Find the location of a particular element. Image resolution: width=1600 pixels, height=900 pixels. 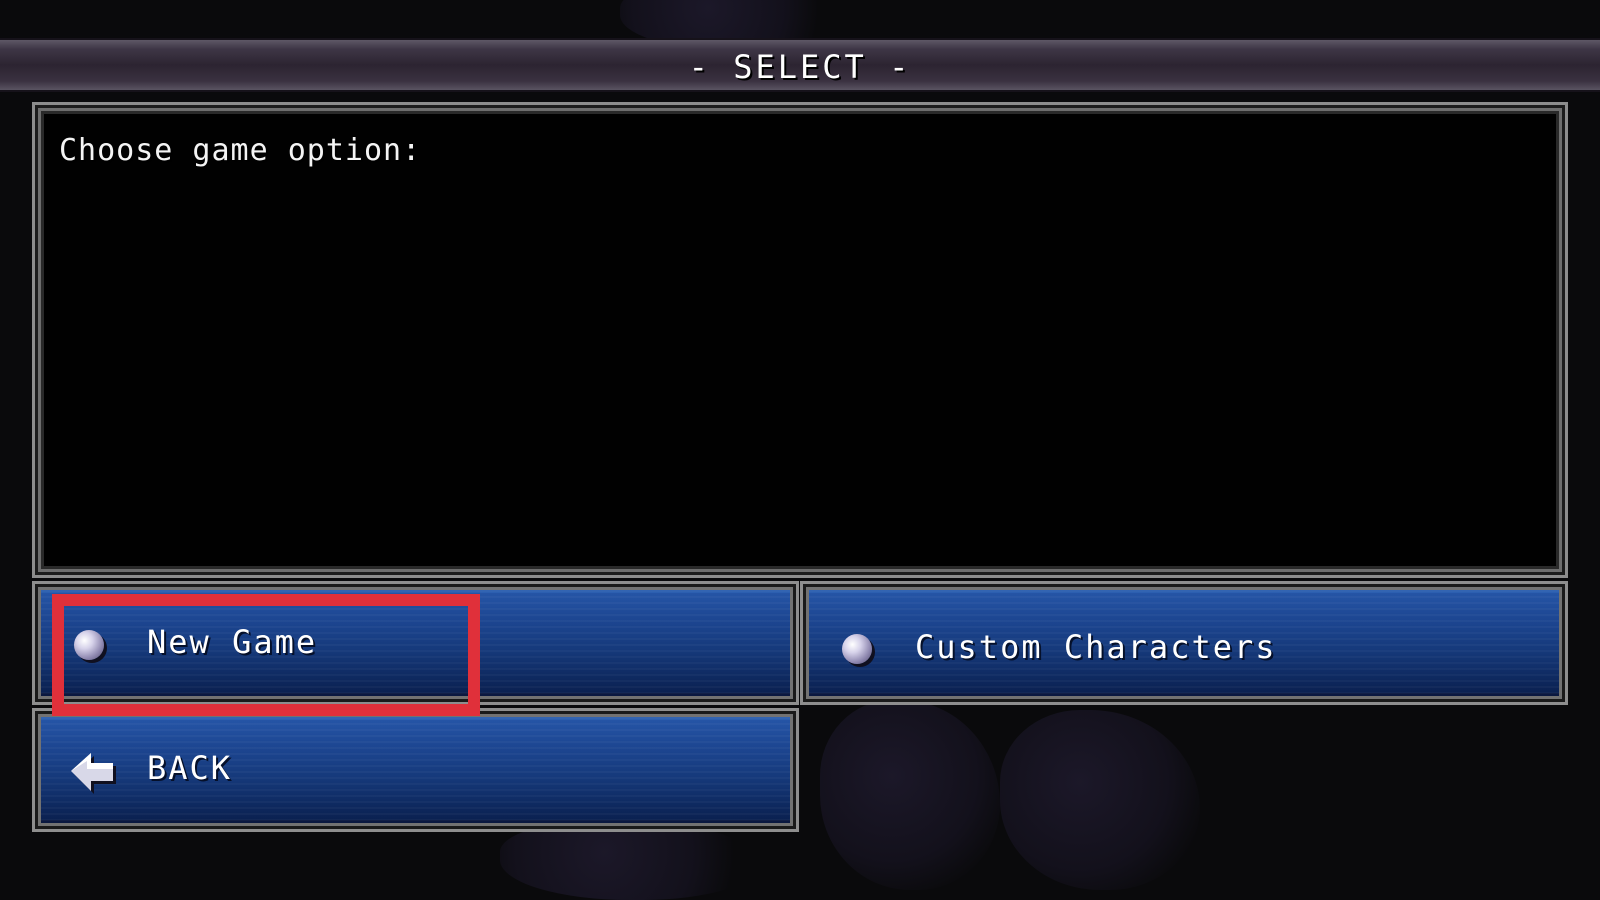

custom-characters-button: Custom Characters is located at coordinates (1184, 643).